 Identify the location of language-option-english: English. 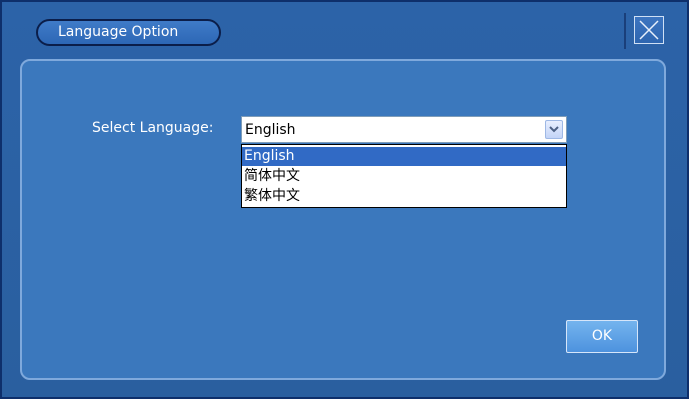
(404, 156).